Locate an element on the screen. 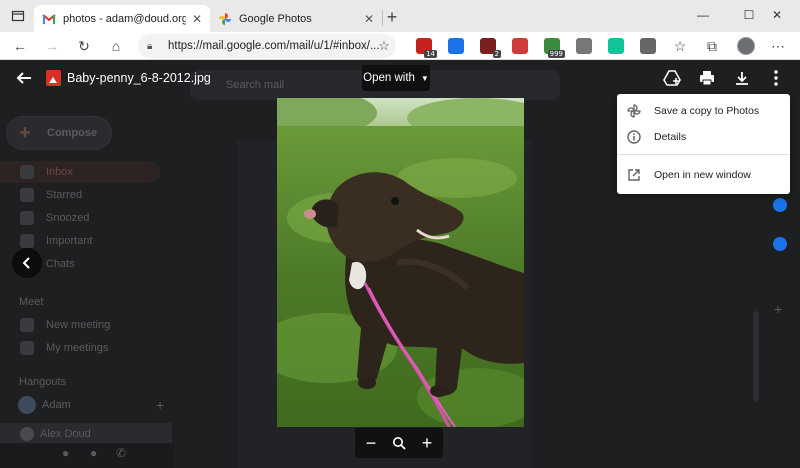 Image resolution: width=800 pixels, height=468 pixels. menu-item-open-in-new-window: Open in new window is located at coordinates (703, 175).